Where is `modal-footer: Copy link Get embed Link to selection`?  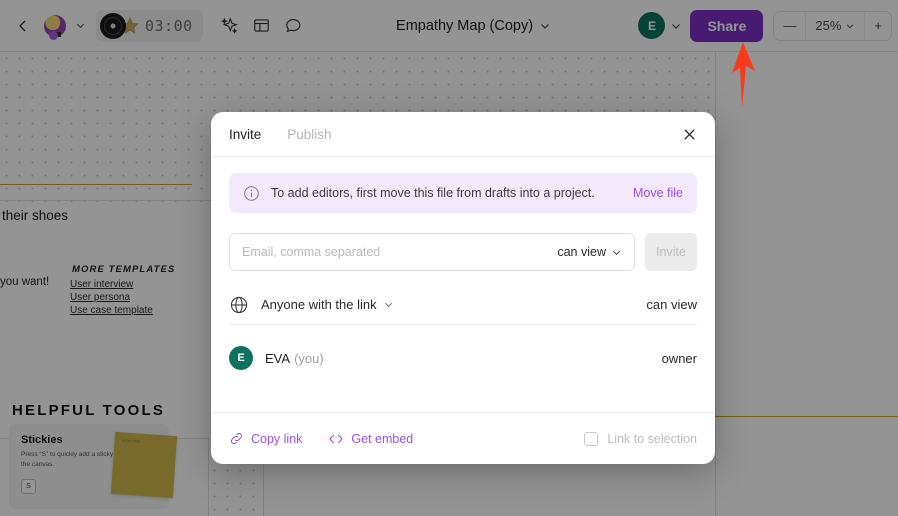 modal-footer: Copy link Get embed Link to selection is located at coordinates (463, 438).